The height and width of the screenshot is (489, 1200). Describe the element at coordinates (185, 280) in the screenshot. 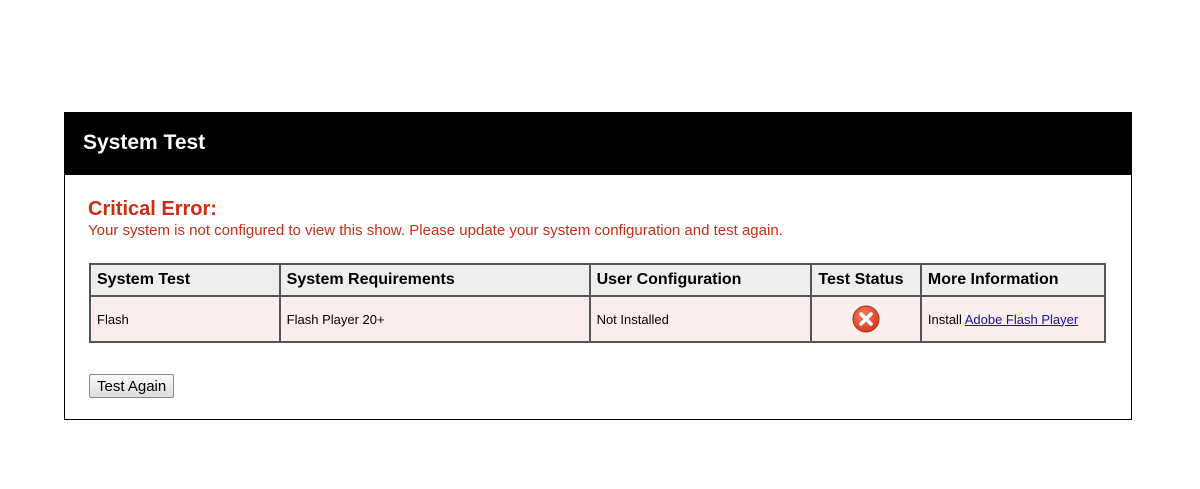

I see `column-header-system-test: System Test` at that location.